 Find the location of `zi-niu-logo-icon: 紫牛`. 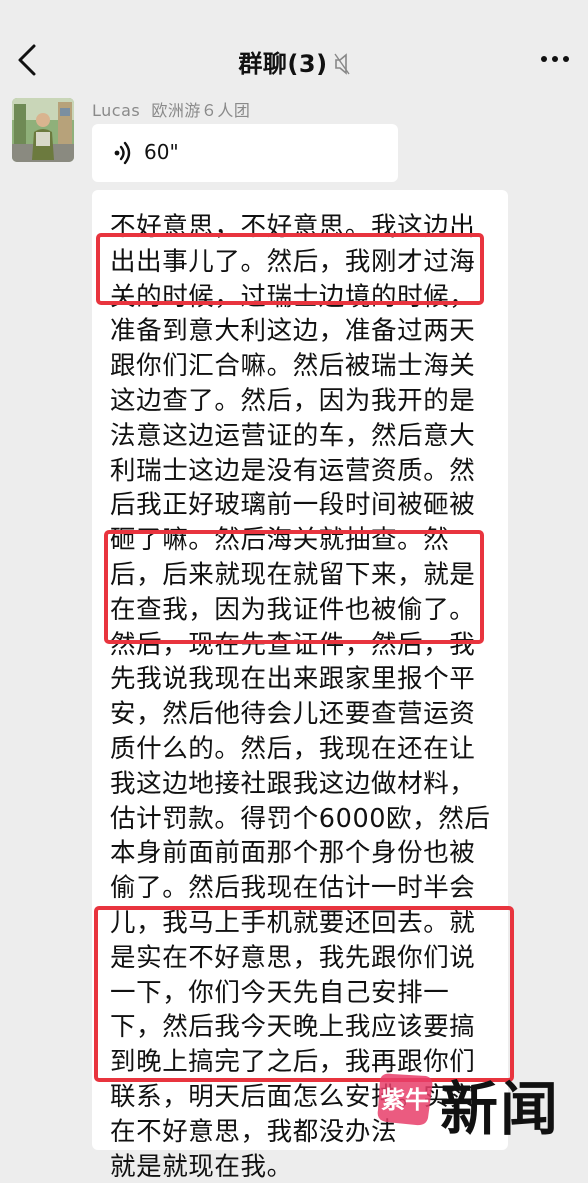

zi-niu-logo-icon: 紫牛 is located at coordinates (405, 1099).